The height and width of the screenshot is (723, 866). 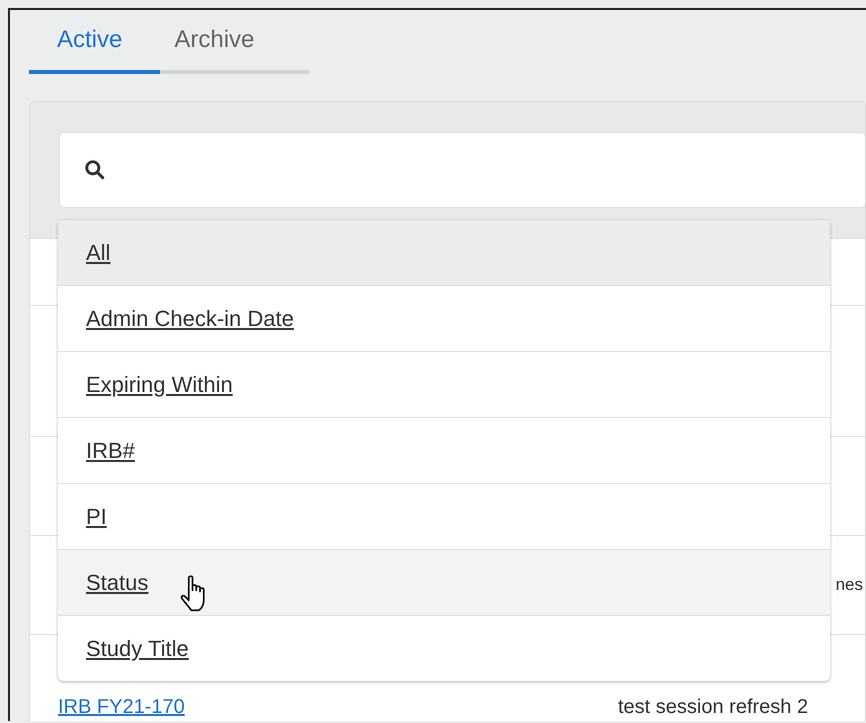 I want to click on table-cell-text: nes, so click(x=850, y=585).